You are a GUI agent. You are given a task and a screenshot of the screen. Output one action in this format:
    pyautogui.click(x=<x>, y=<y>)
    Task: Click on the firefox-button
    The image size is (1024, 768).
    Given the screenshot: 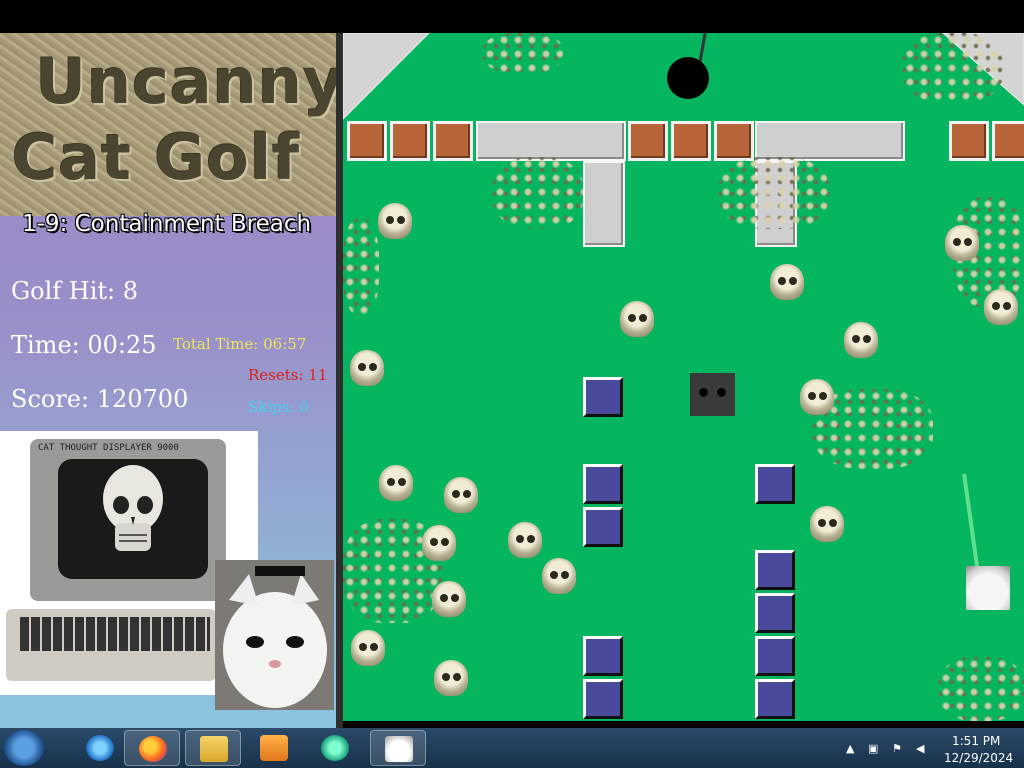 What is the action you would take?
    pyautogui.click(x=152, y=748)
    